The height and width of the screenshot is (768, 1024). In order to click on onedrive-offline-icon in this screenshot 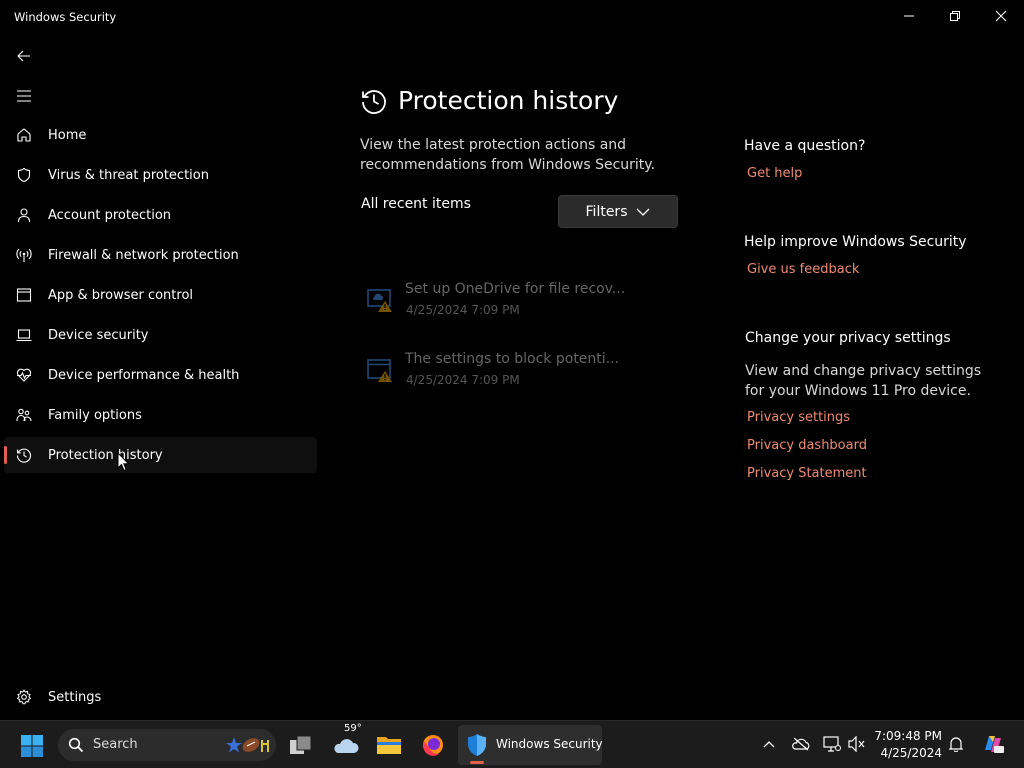, I will do `click(801, 744)`.